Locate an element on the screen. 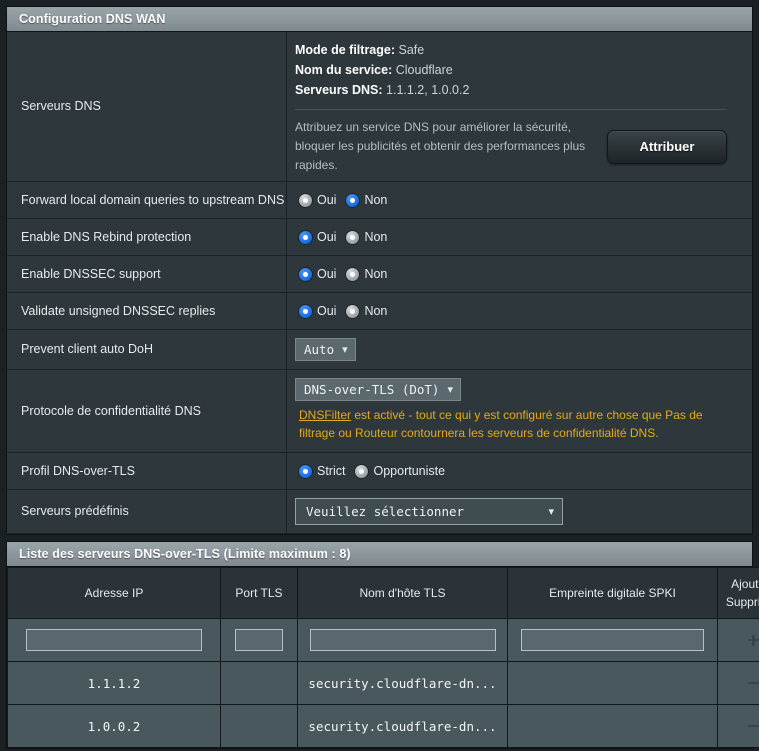  spki-input is located at coordinates (612, 640).